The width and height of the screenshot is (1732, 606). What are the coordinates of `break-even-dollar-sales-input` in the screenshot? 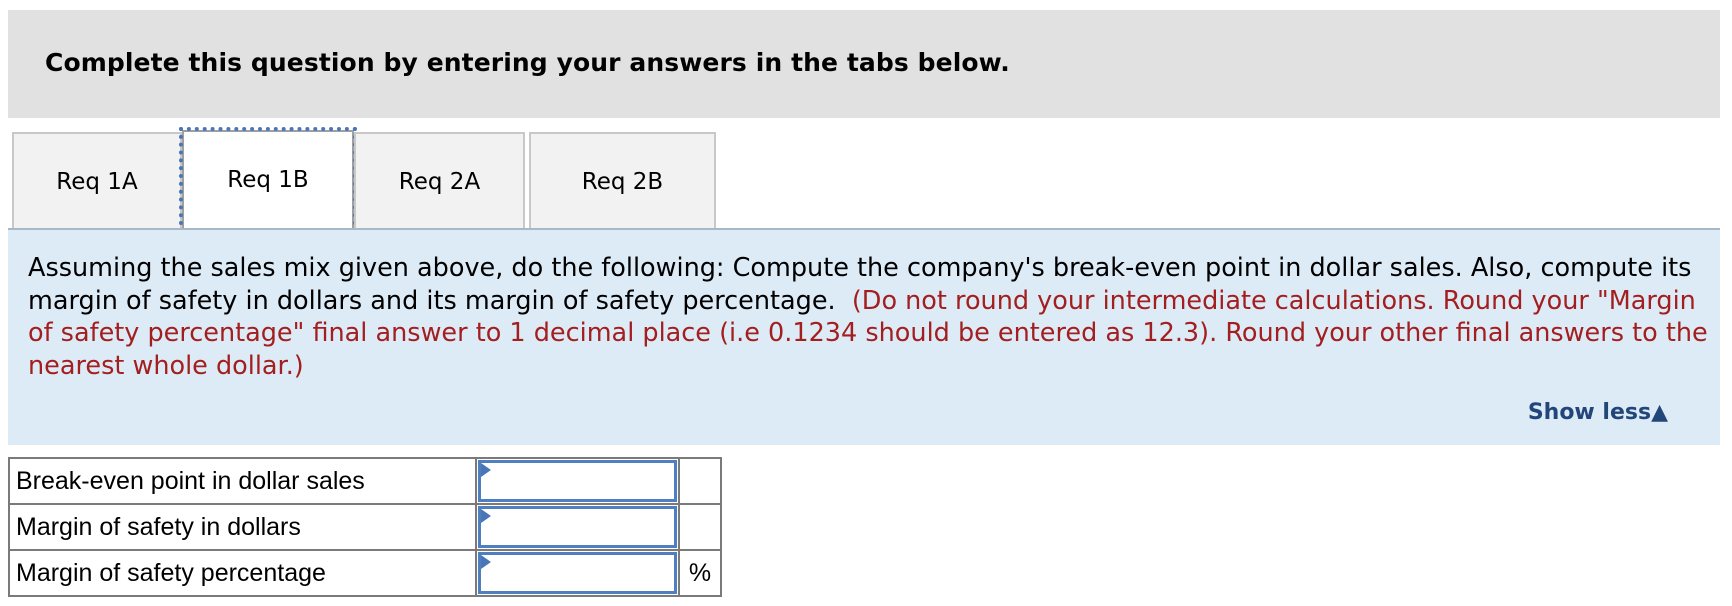 It's located at (577, 481).